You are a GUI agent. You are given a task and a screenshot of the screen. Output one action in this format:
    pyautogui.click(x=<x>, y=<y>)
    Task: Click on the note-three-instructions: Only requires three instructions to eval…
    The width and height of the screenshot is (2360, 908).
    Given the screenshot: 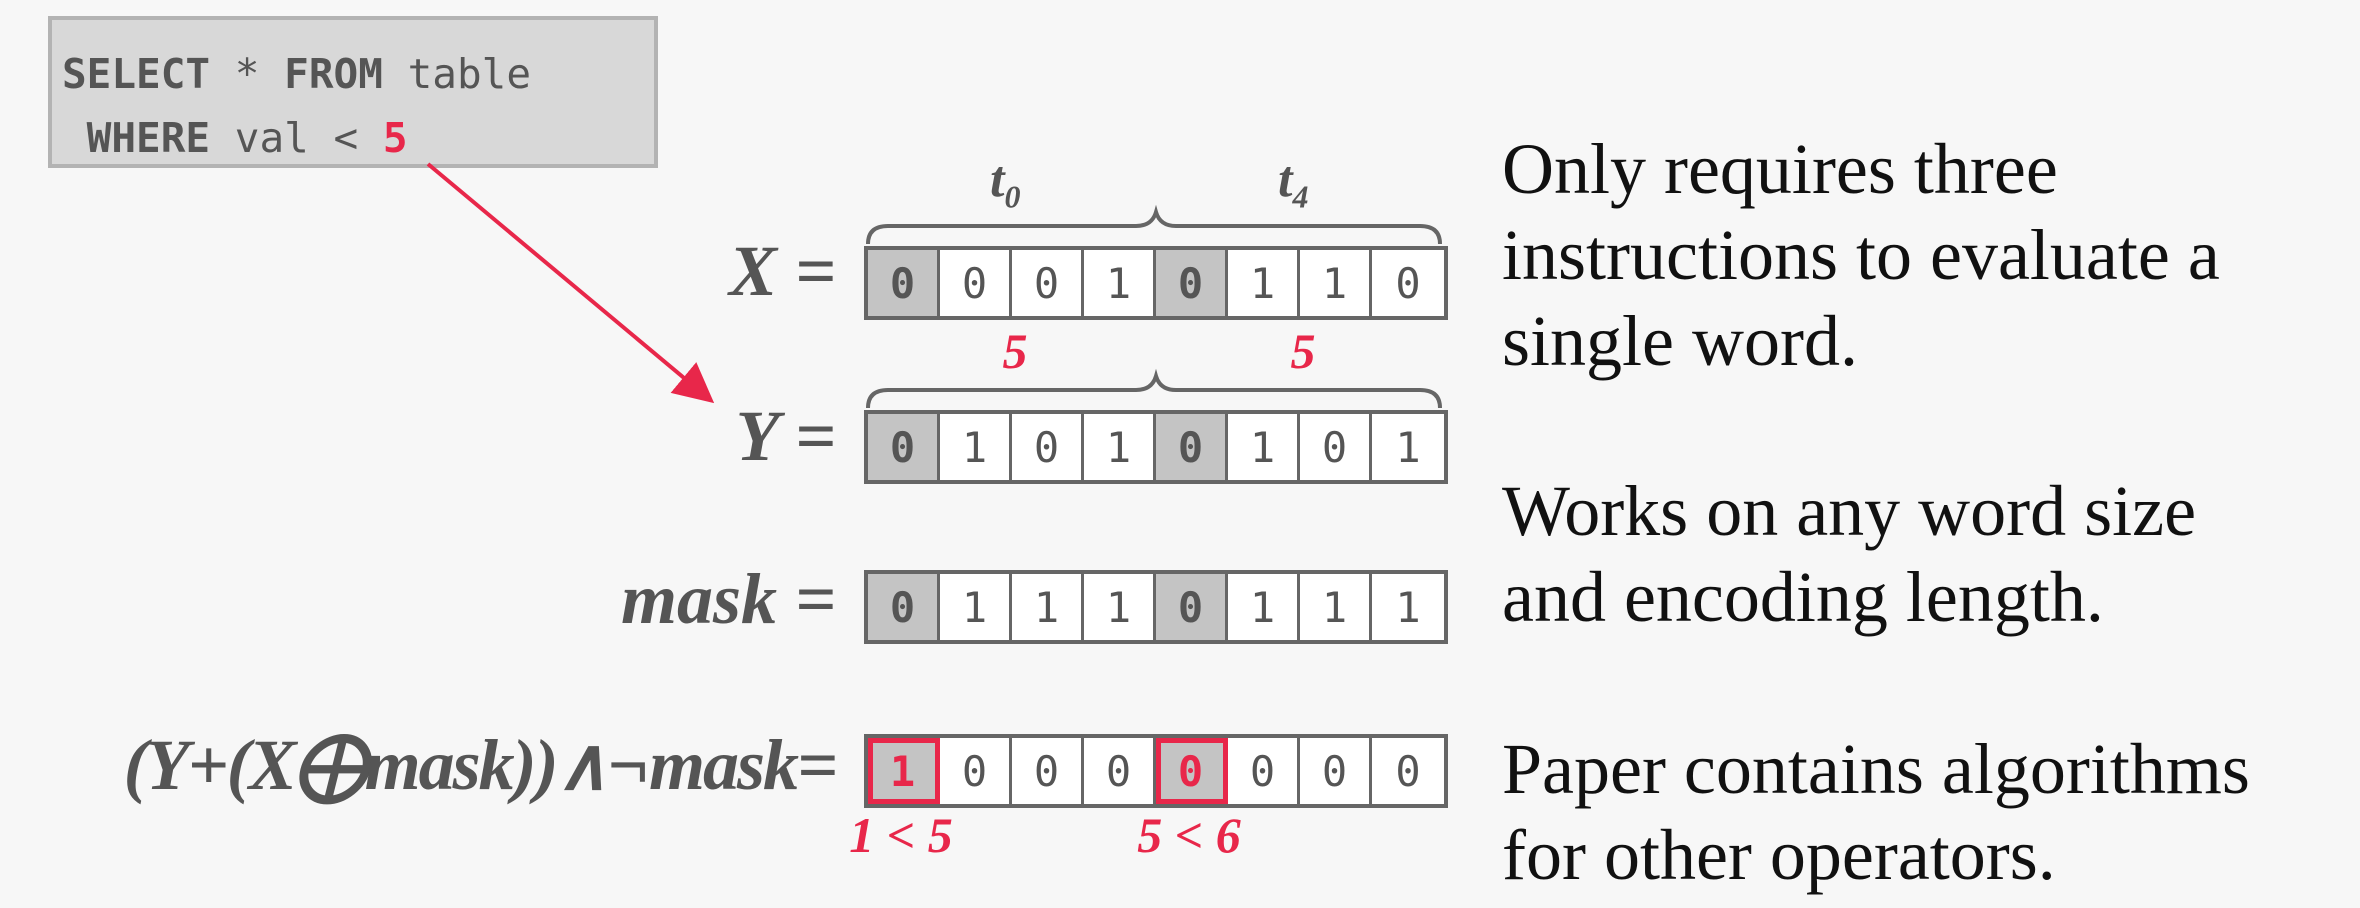 What is the action you would take?
    pyautogui.click(x=1861, y=255)
    